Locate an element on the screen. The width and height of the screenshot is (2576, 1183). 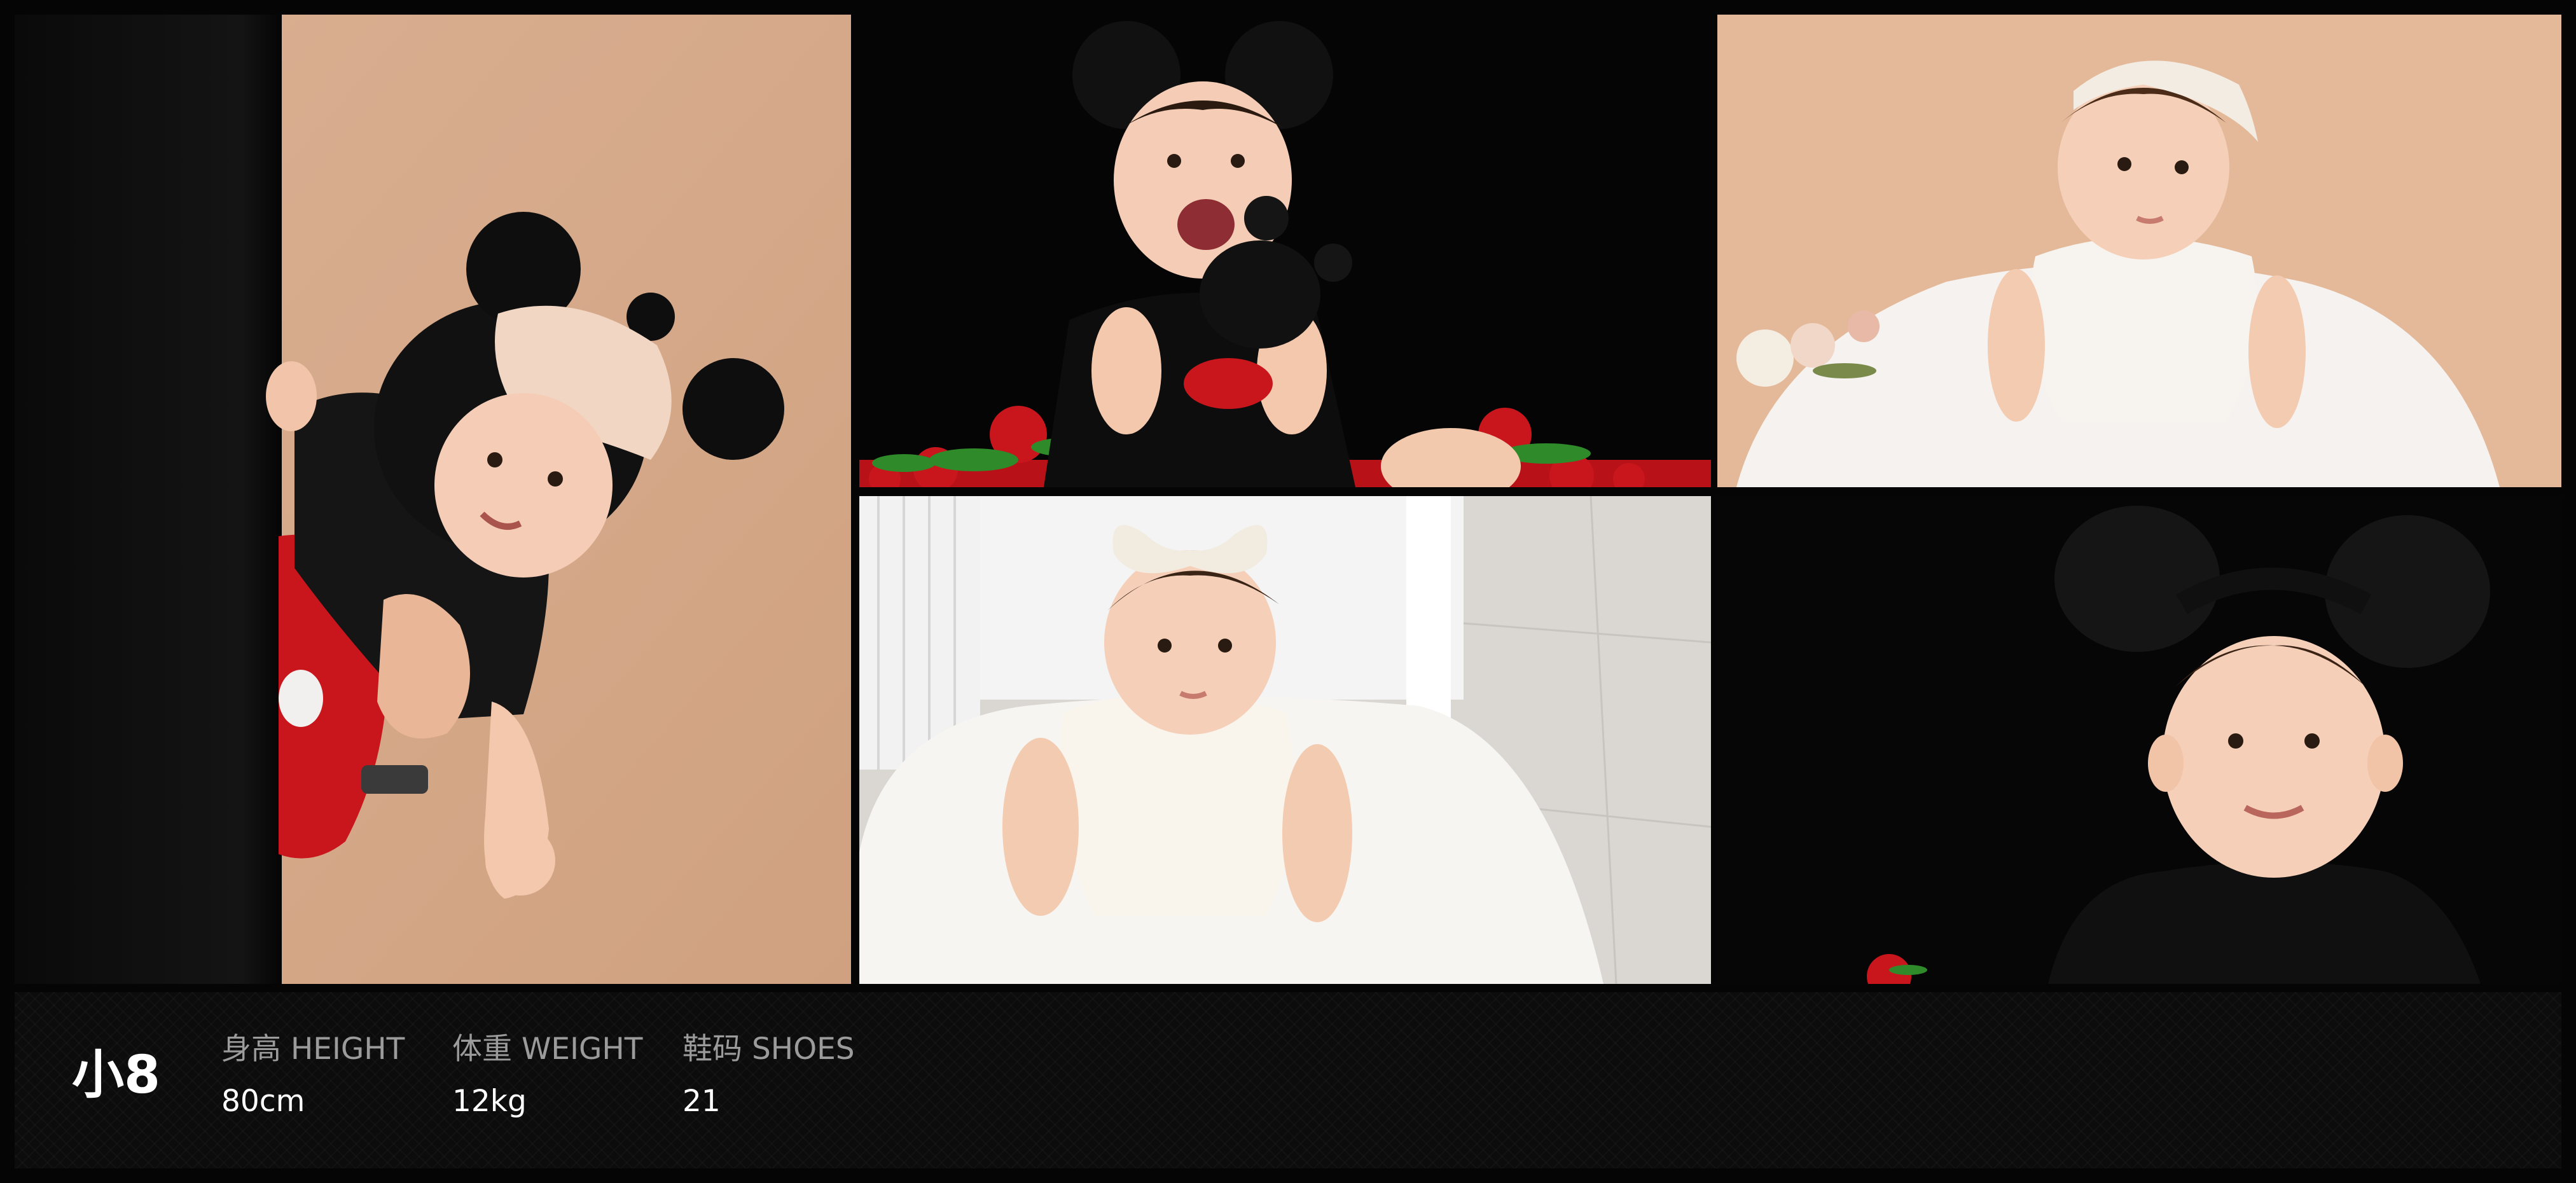
photo-white-dress-headband is located at coordinates (2139, 251).